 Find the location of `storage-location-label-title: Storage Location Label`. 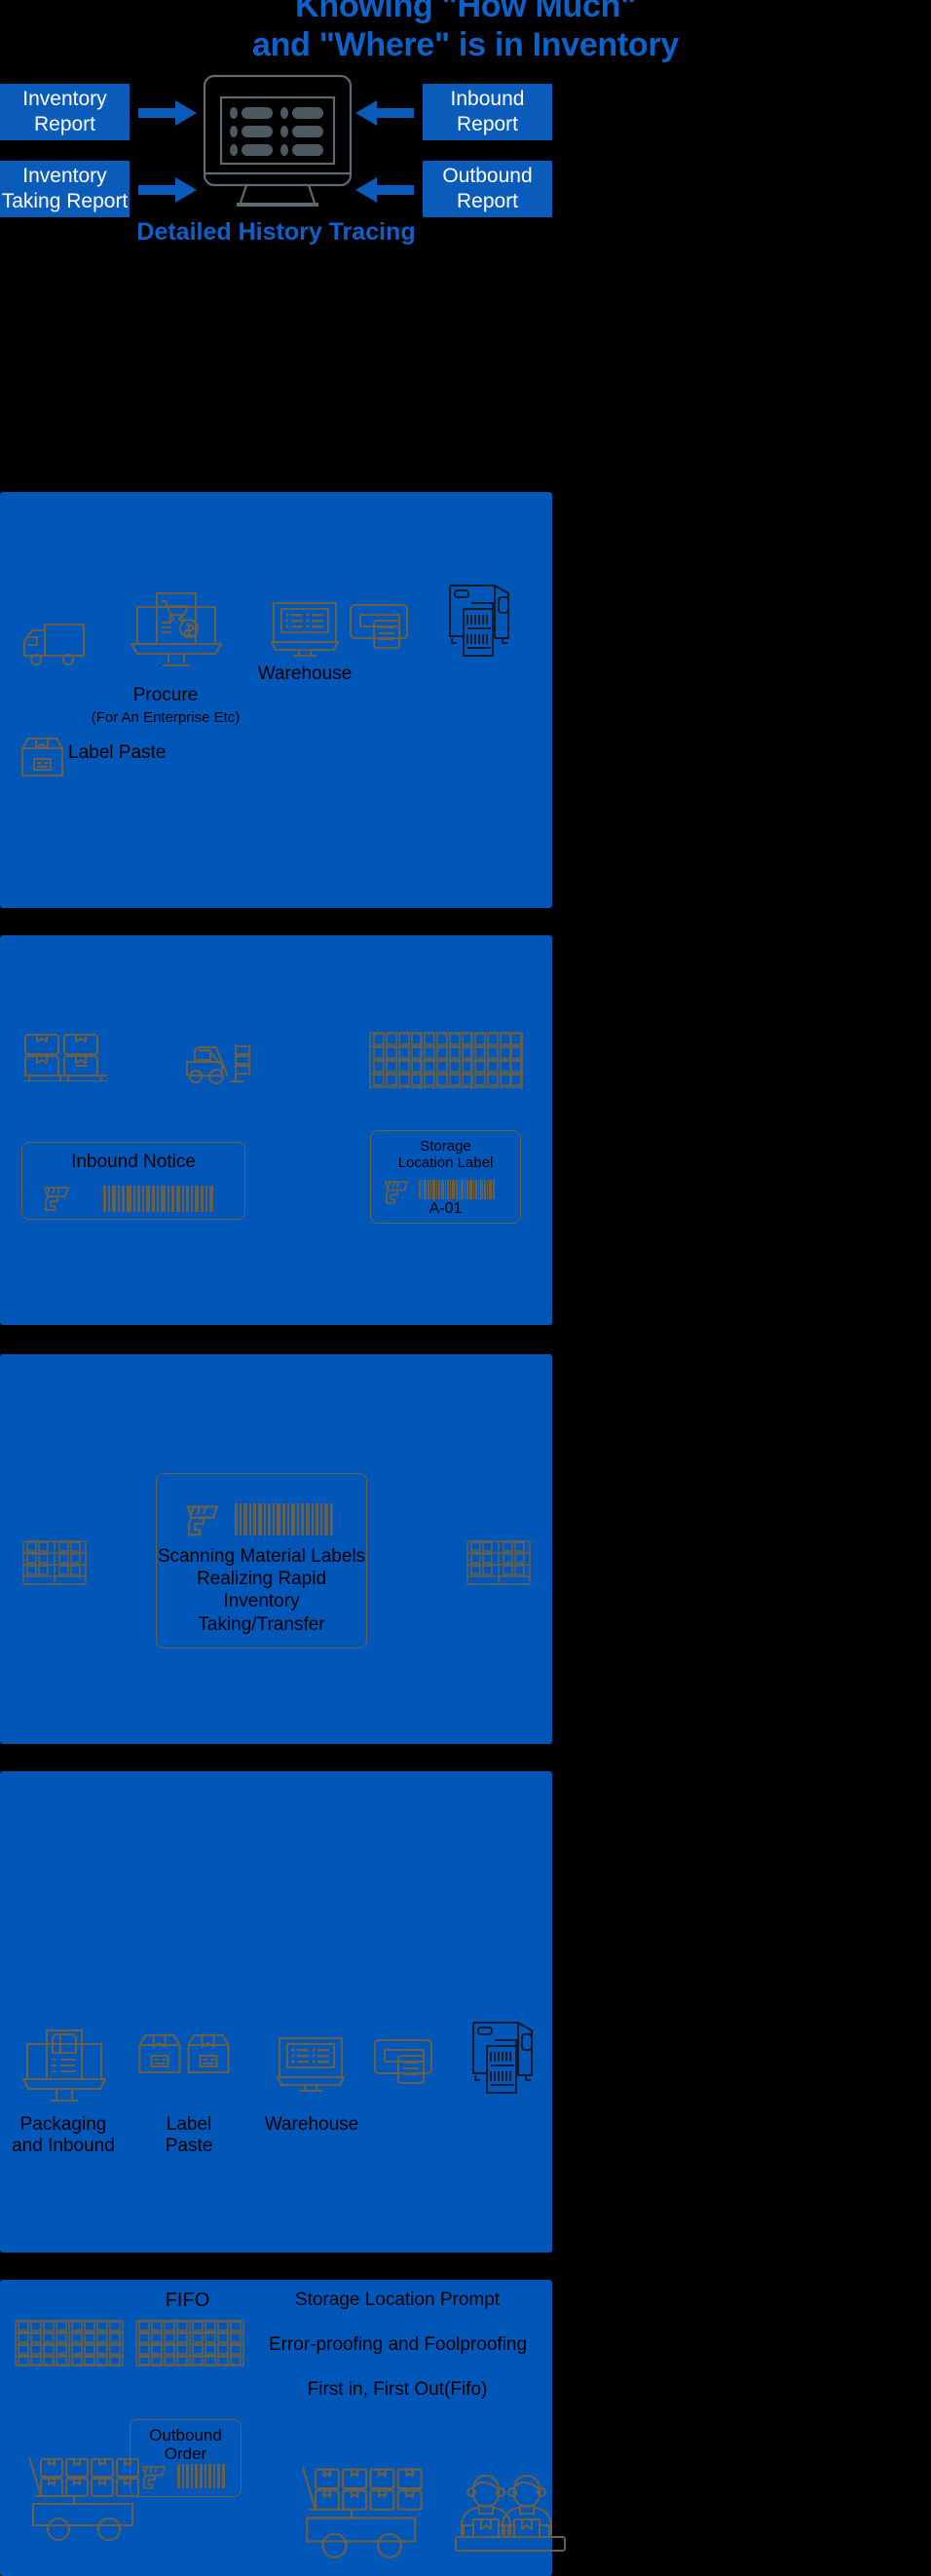

storage-location-label-title: Storage Location Label is located at coordinates (445, 1154).